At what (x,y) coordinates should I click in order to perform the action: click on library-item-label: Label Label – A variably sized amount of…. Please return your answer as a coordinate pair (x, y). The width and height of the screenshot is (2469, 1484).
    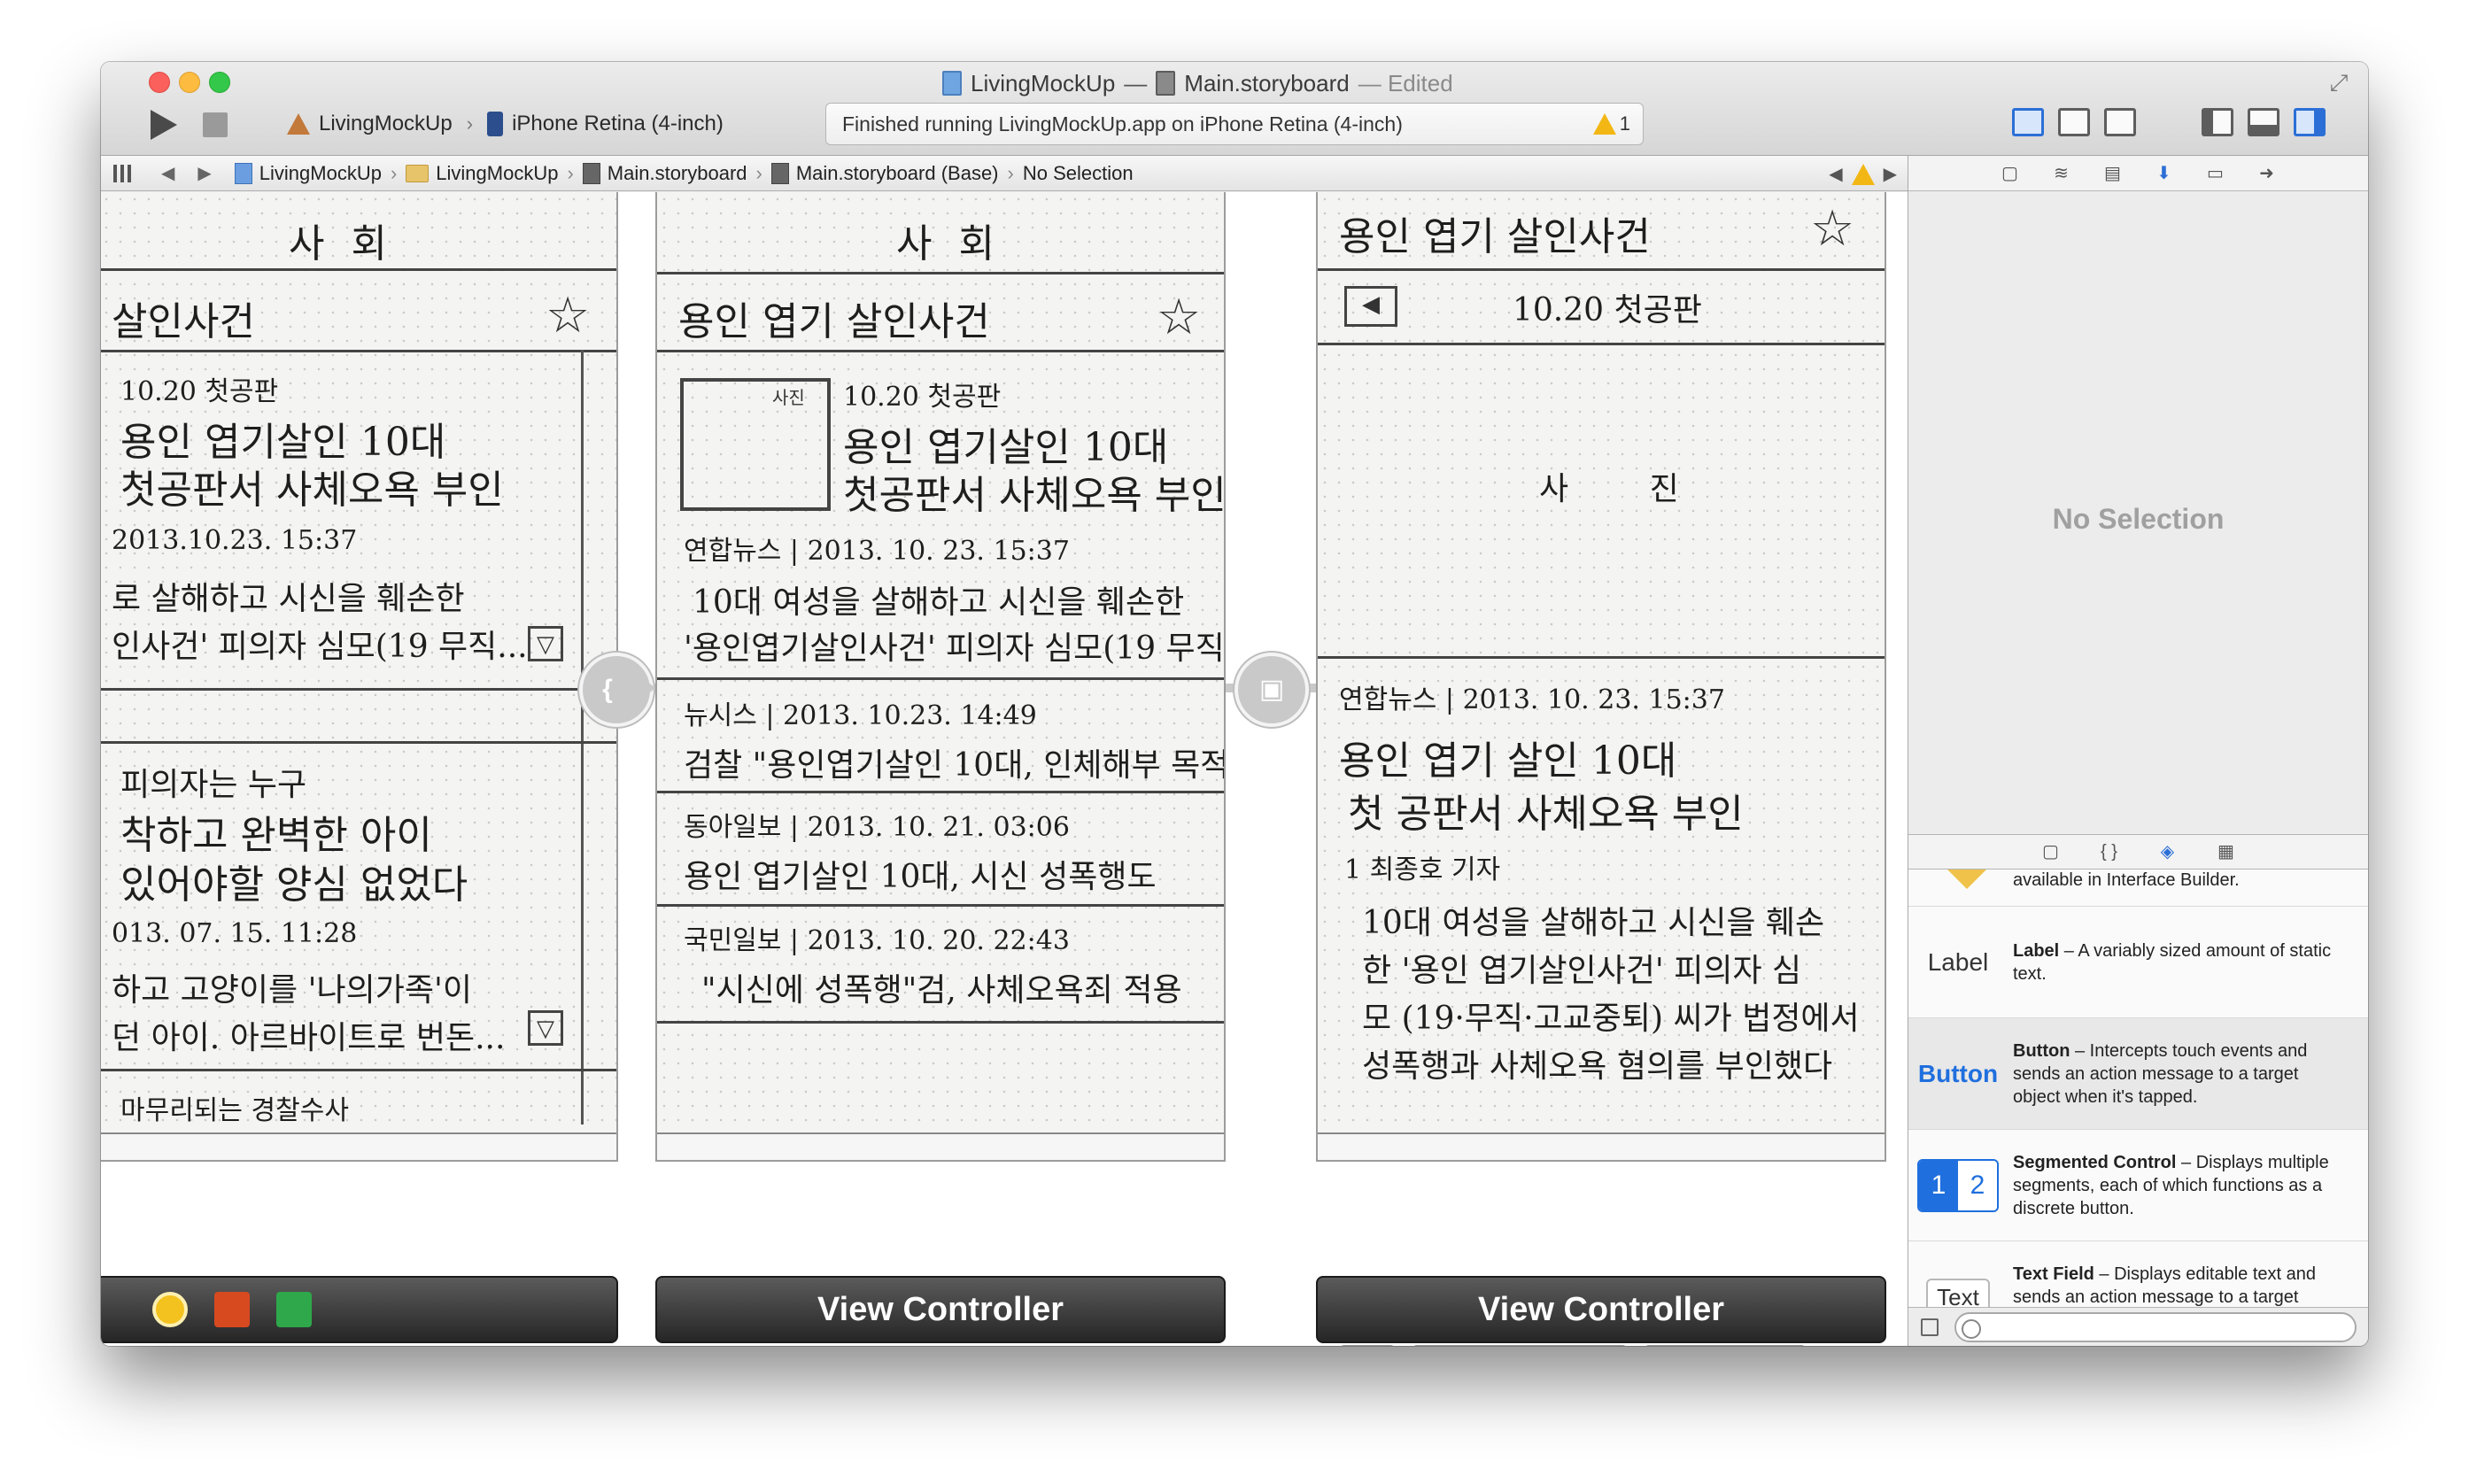
    Looking at the image, I should click on (2138, 962).